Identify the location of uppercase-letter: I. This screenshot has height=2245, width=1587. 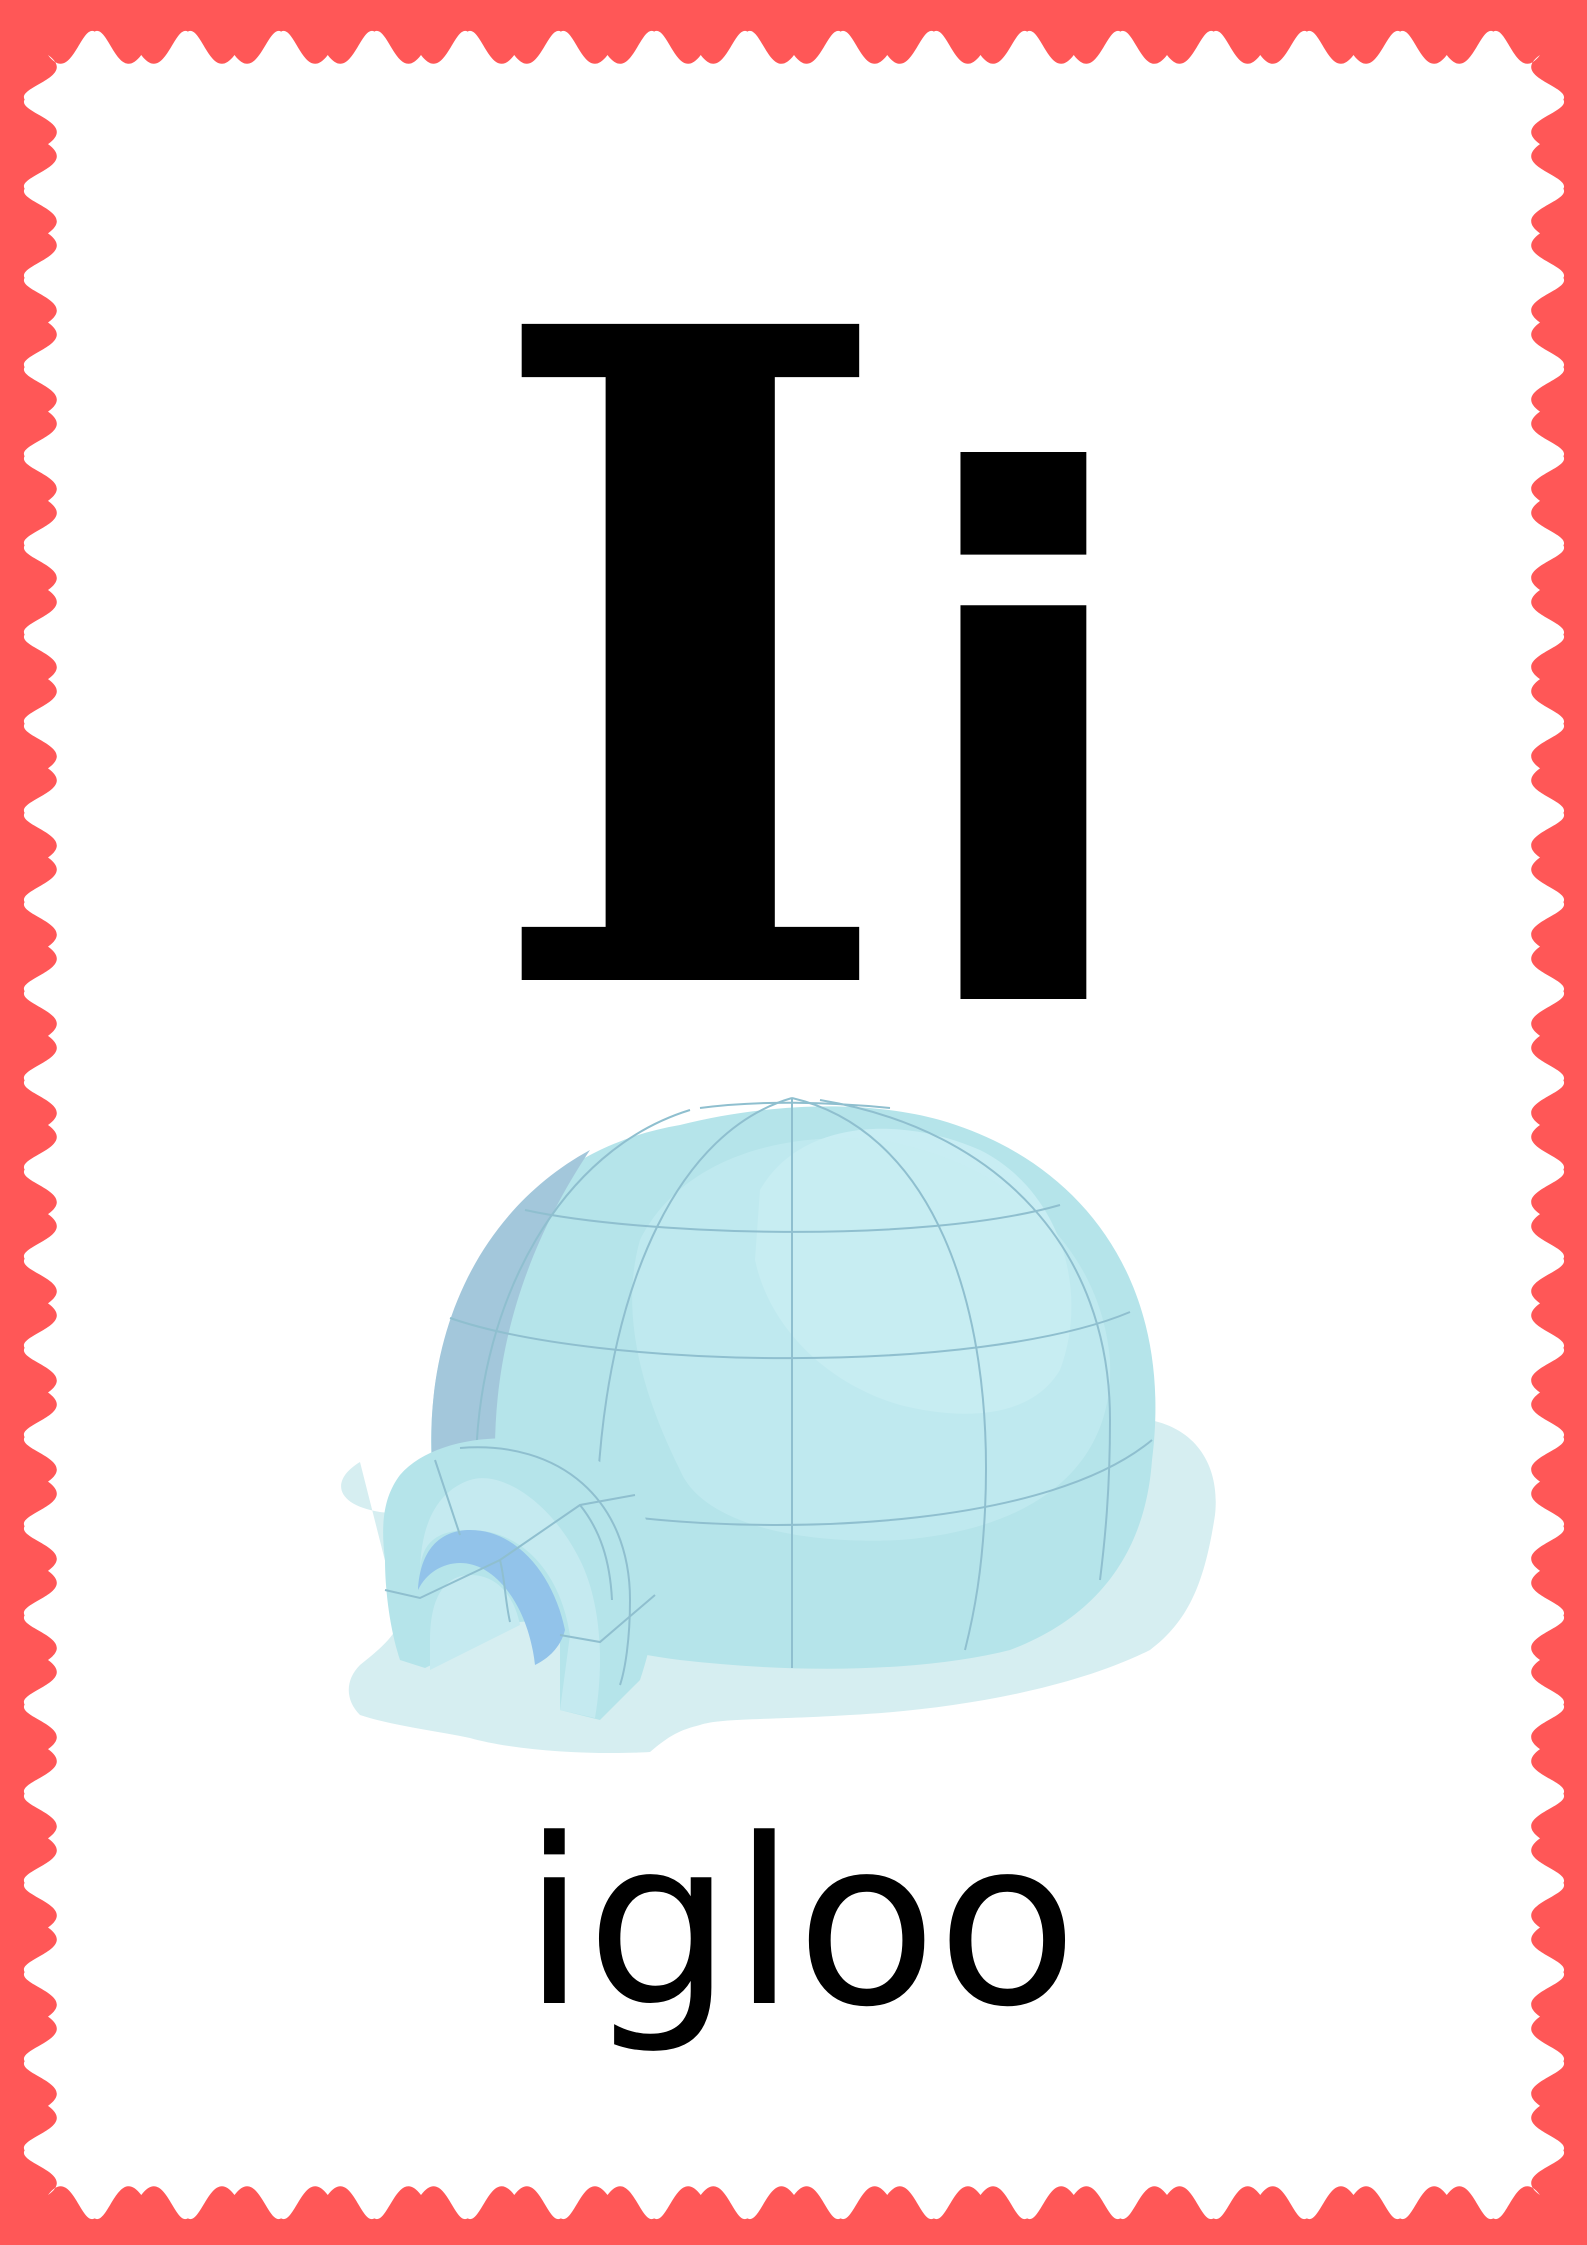
(690, 664).